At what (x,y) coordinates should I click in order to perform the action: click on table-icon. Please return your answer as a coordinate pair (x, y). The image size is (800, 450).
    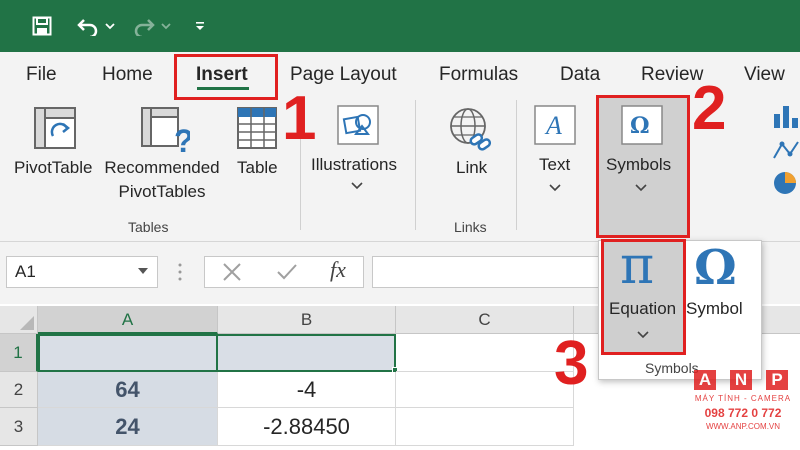
    Looking at the image, I should click on (257, 130).